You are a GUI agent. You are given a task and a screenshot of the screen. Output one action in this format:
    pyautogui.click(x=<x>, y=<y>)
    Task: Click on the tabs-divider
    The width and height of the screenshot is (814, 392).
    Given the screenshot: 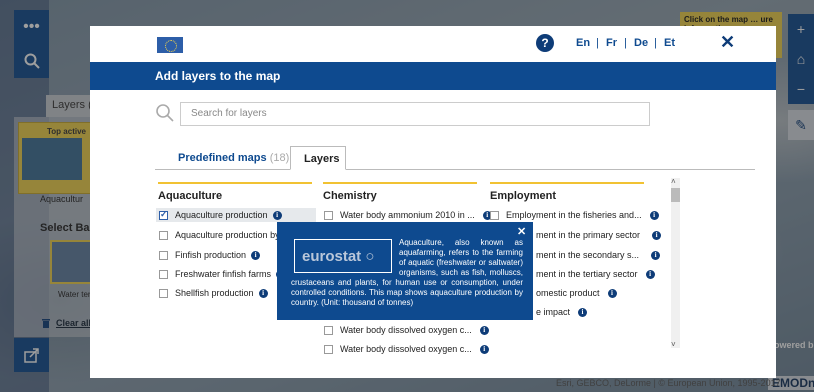 What is the action you would take?
    pyautogui.click(x=455, y=169)
    